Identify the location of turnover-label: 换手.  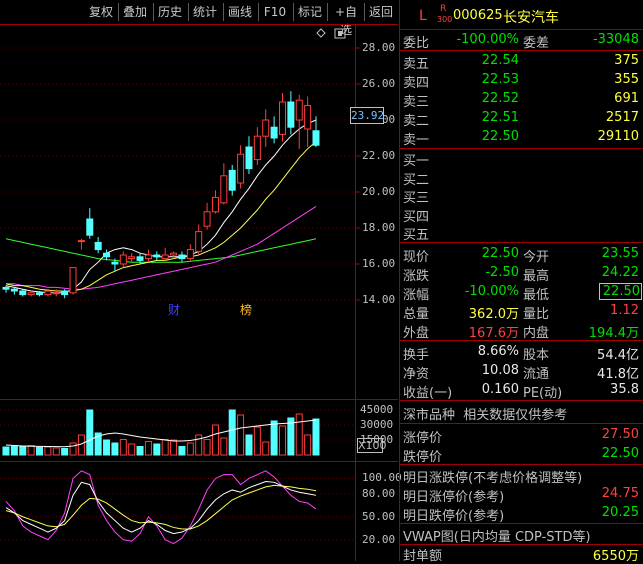
(416, 355).